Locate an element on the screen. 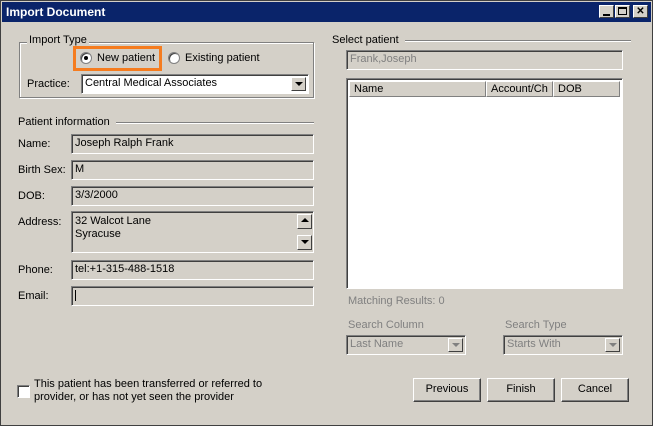  phone-label: Phone: is located at coordinates (35, 270).